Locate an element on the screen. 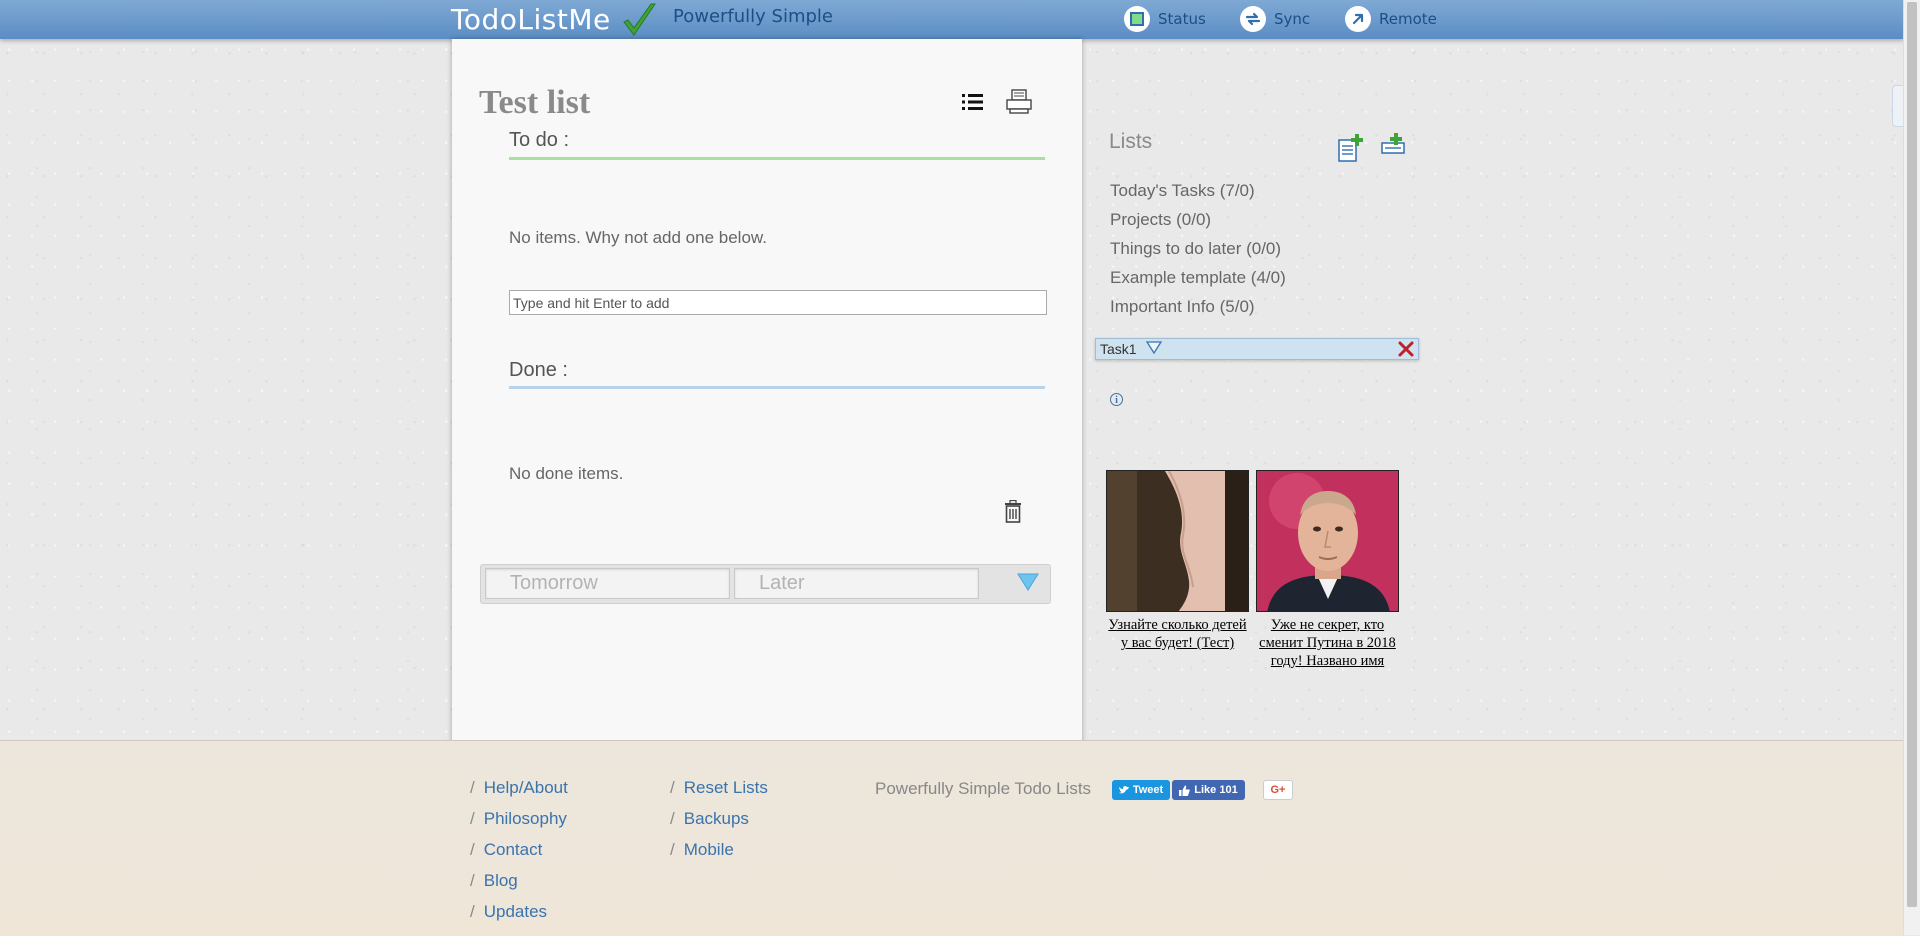  remote-label: Remote is located at coordinates (1408, 19).